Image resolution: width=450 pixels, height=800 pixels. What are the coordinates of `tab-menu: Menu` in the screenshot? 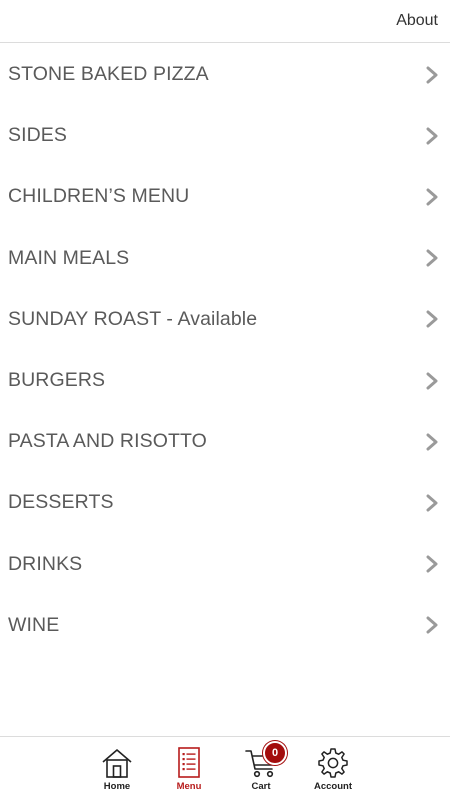 It's located at (189, 773).